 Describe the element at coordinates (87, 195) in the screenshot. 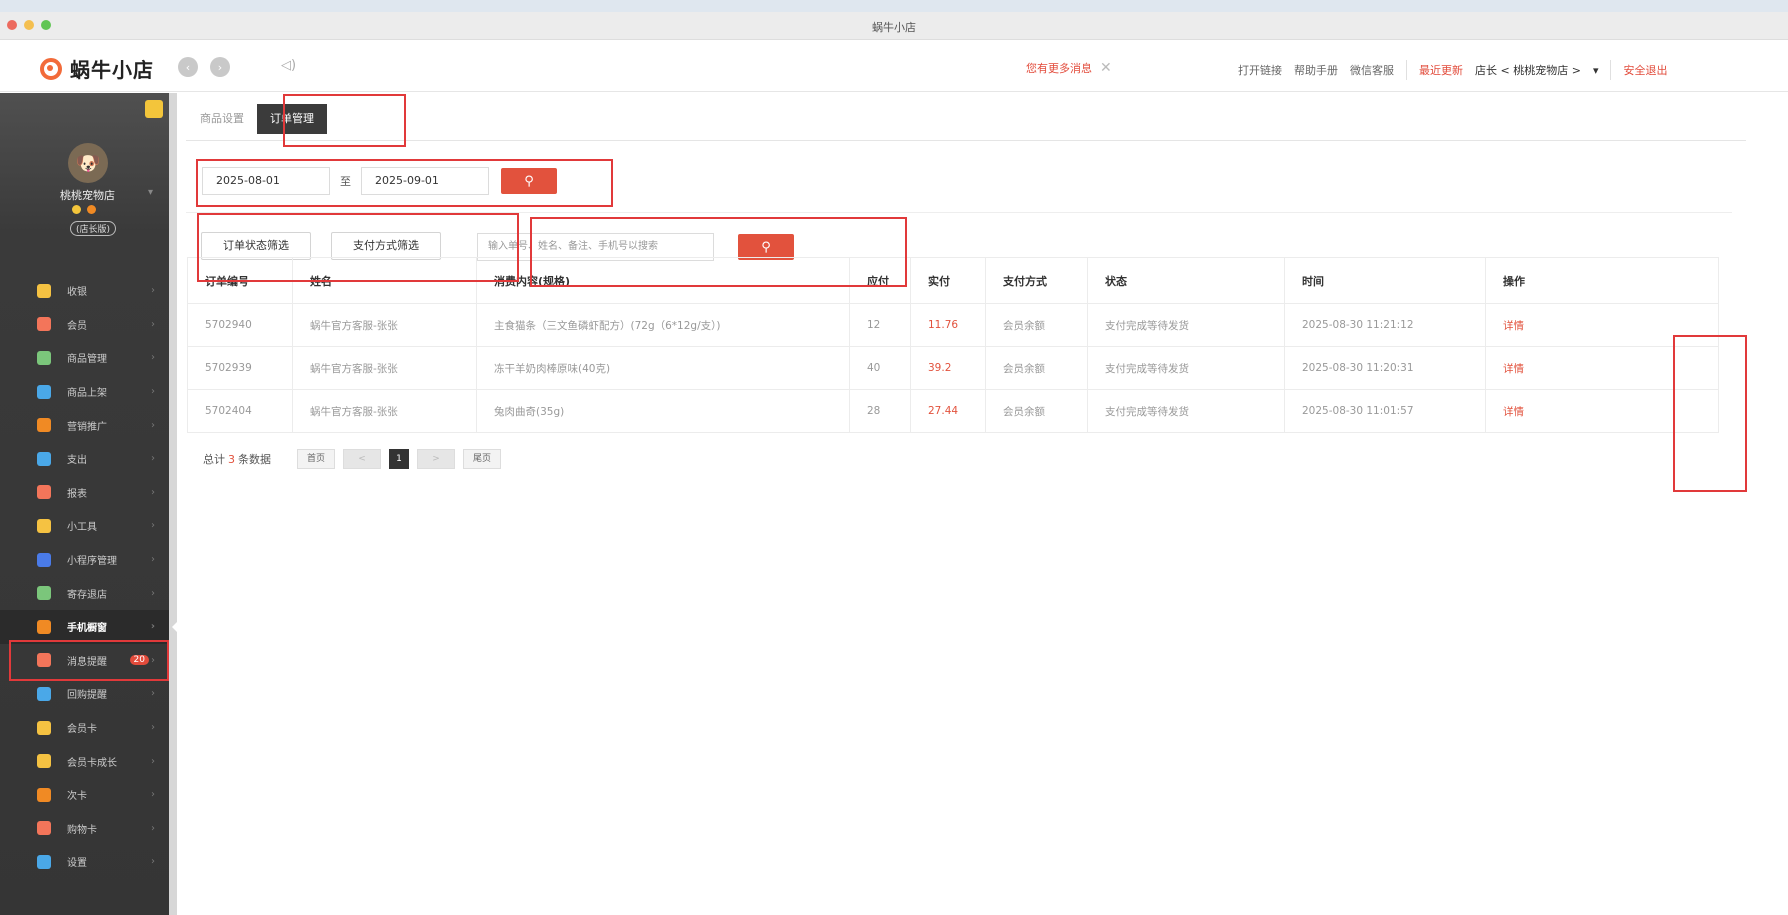

I see `shop-name: 桃桃宠物店` at that location.